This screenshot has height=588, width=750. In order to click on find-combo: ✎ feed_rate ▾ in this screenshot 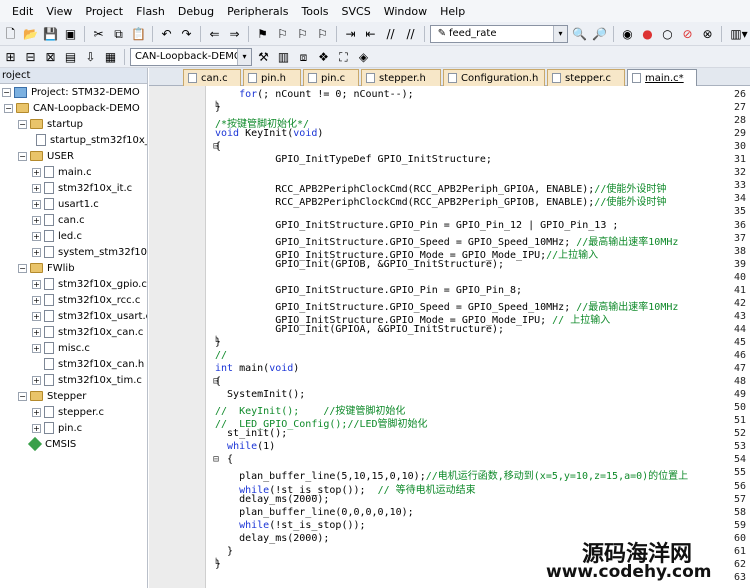, I will do `click(499, 33)`.